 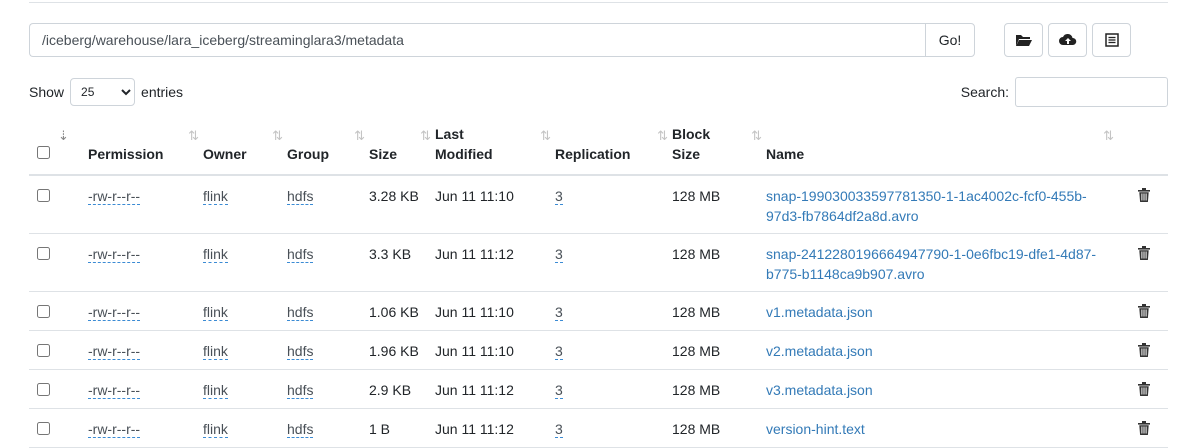 I want to click on upload-button, so click(x=1067, y=40).